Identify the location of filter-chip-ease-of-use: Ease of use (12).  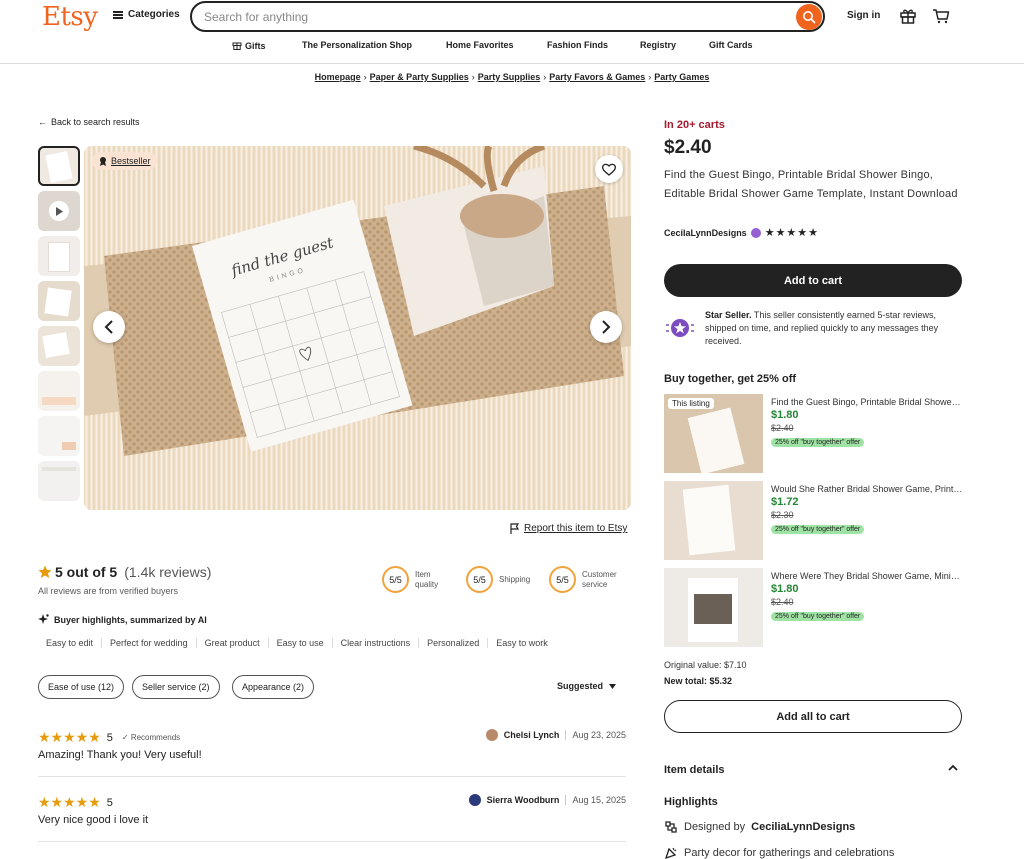
(81, 687).